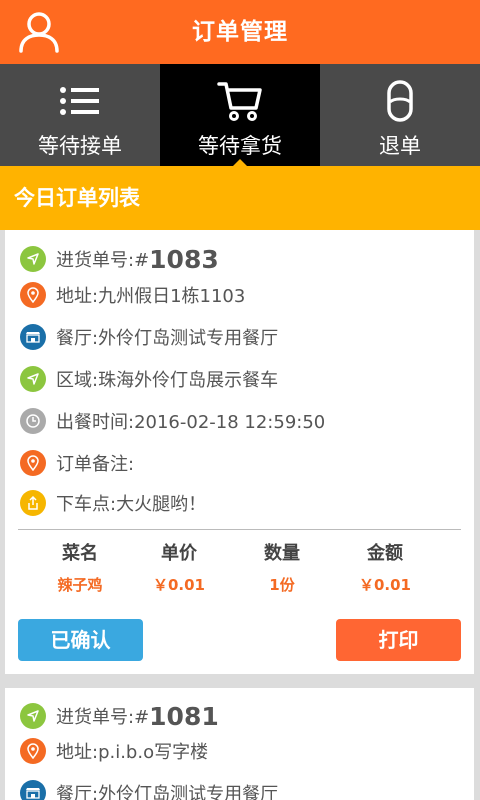 This screenshot has width=480, height=800. I want to click on order-address: 地址:九州假日1栋1103, so click(151, 296).